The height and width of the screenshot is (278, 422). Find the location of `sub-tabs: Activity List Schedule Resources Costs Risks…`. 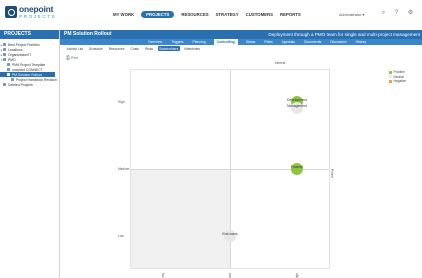

sub-tabs: Activity List Schedule Resources Costs Risks… is located at coordinates (133, 48).